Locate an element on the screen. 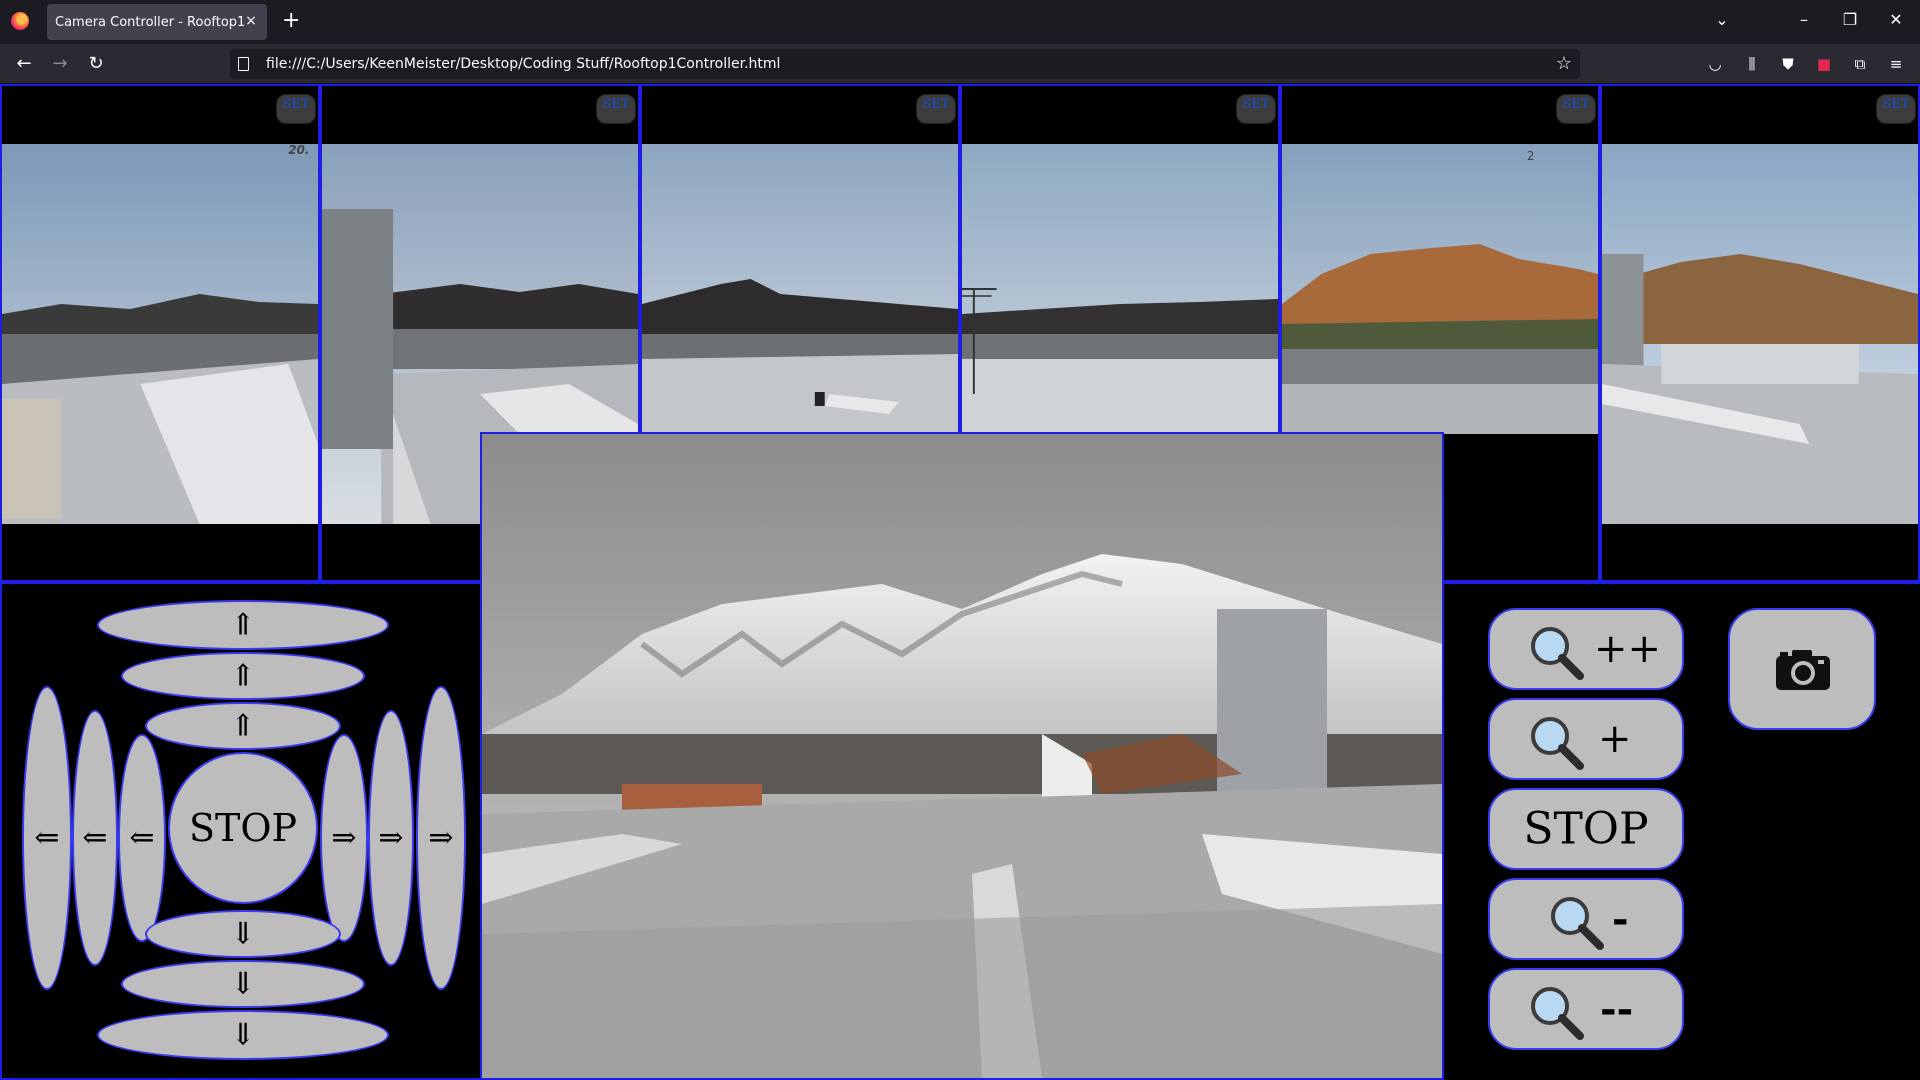 The width and height of the screenshot is (1920, 1080). reload-icon: ↻ is located at coordinates (96, 64).